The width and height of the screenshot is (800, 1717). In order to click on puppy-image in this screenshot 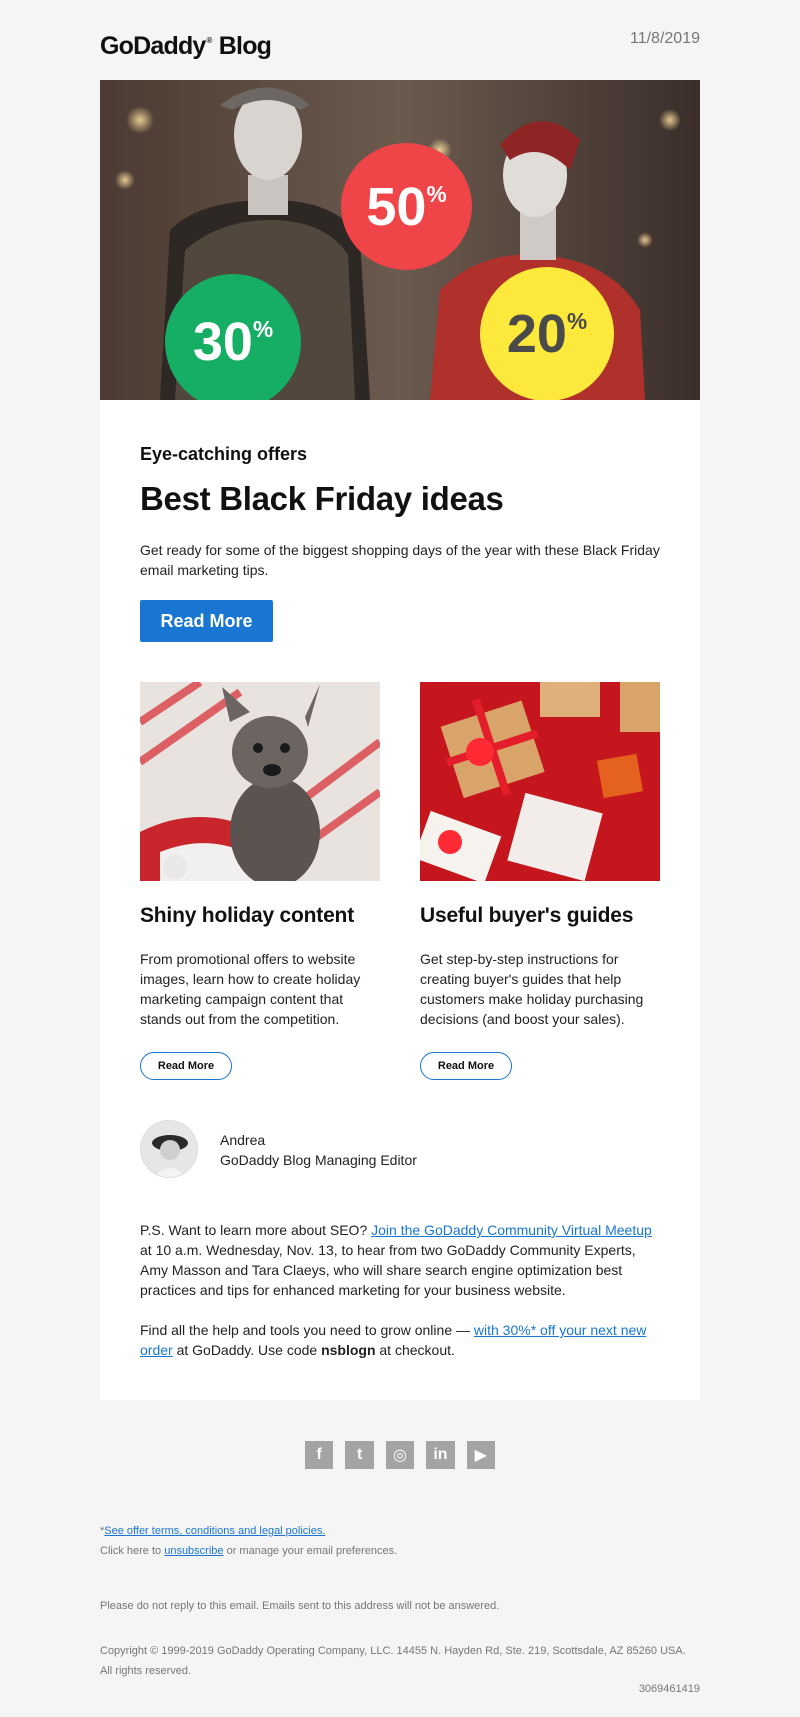, I will do `click(260, 781)`.